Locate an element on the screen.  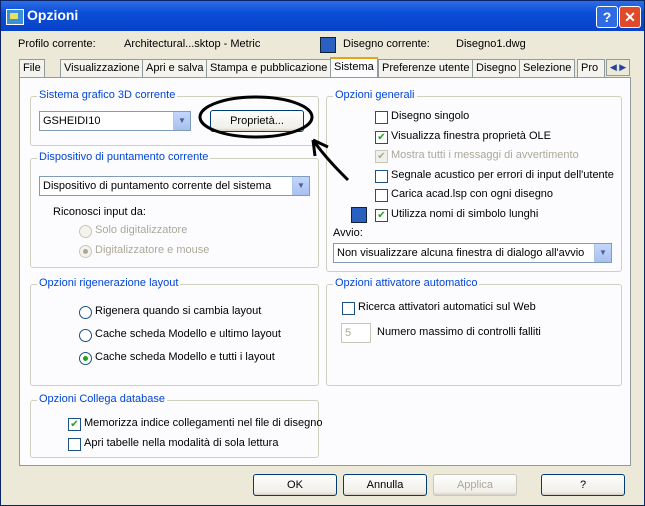
annotation-overlay is located at coordinates (274, 138).